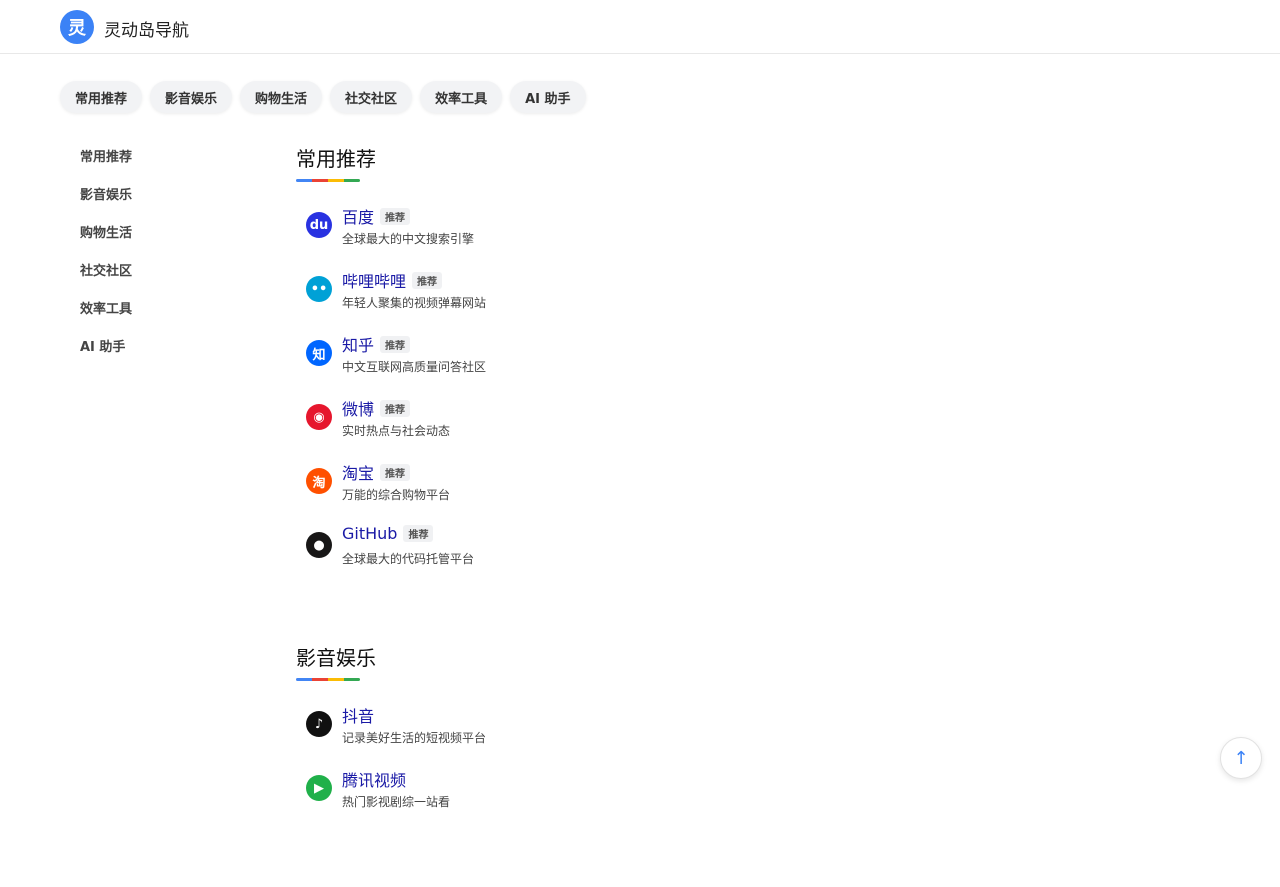 The image size is (1280, 887). What do you see at coordinates (414, 367) in the screenshot?
I see `site-description: 中文互联网高质量问答社区` at bounding box center [414, 367].